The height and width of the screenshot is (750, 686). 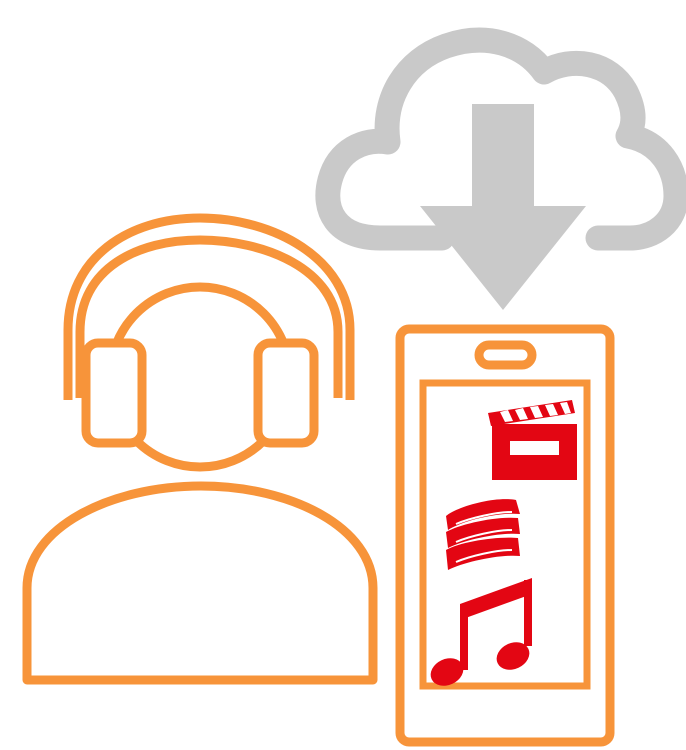 I want to click on music-note-icon, so click(x=481, y=632).